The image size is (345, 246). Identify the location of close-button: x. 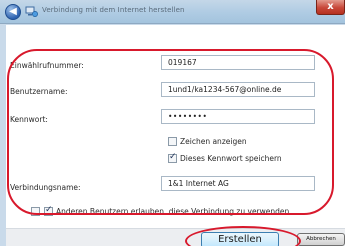
(330, 7).